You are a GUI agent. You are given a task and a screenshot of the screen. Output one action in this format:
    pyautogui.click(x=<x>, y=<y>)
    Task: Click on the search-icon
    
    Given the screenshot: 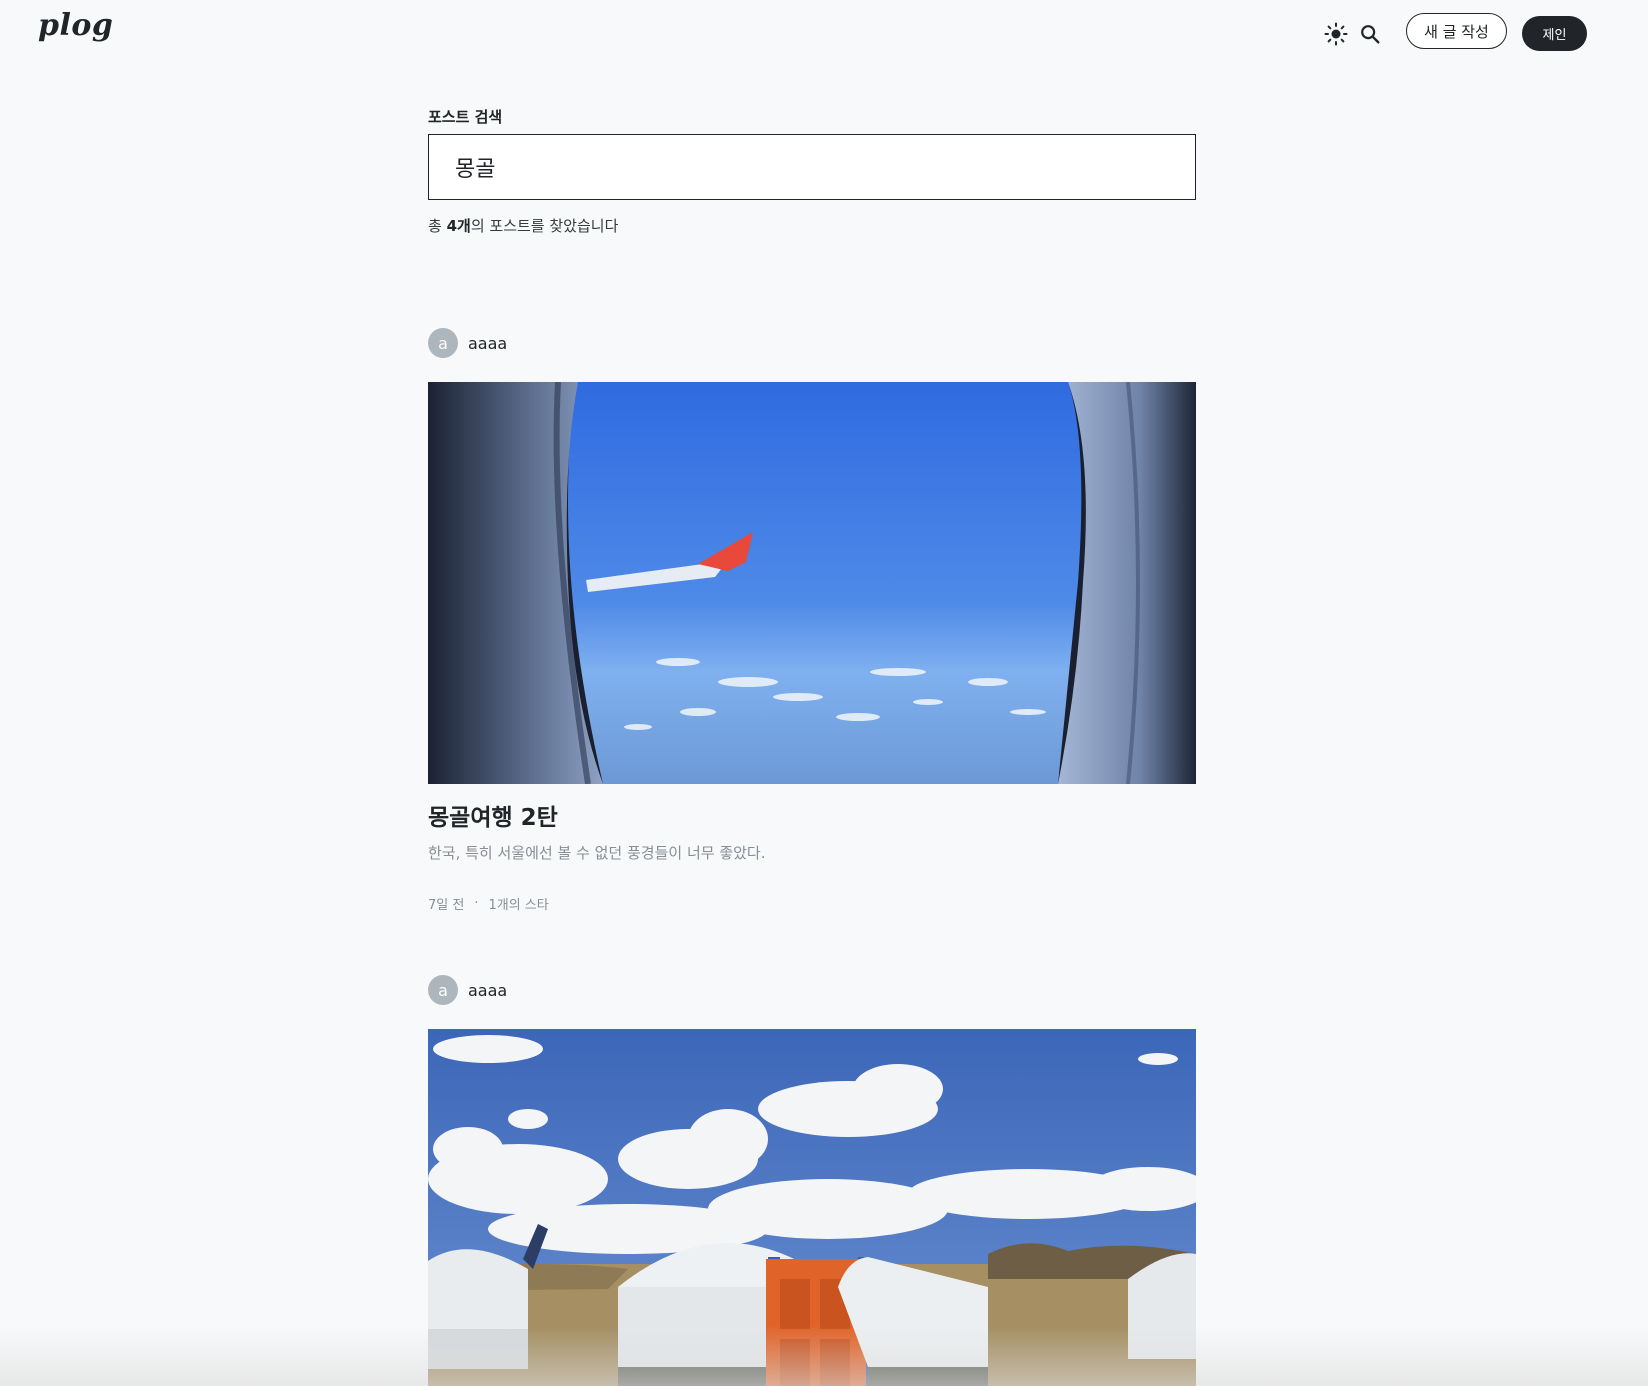 What is the action you would take?
    pyautogui.click(x=1370, y=34)
    